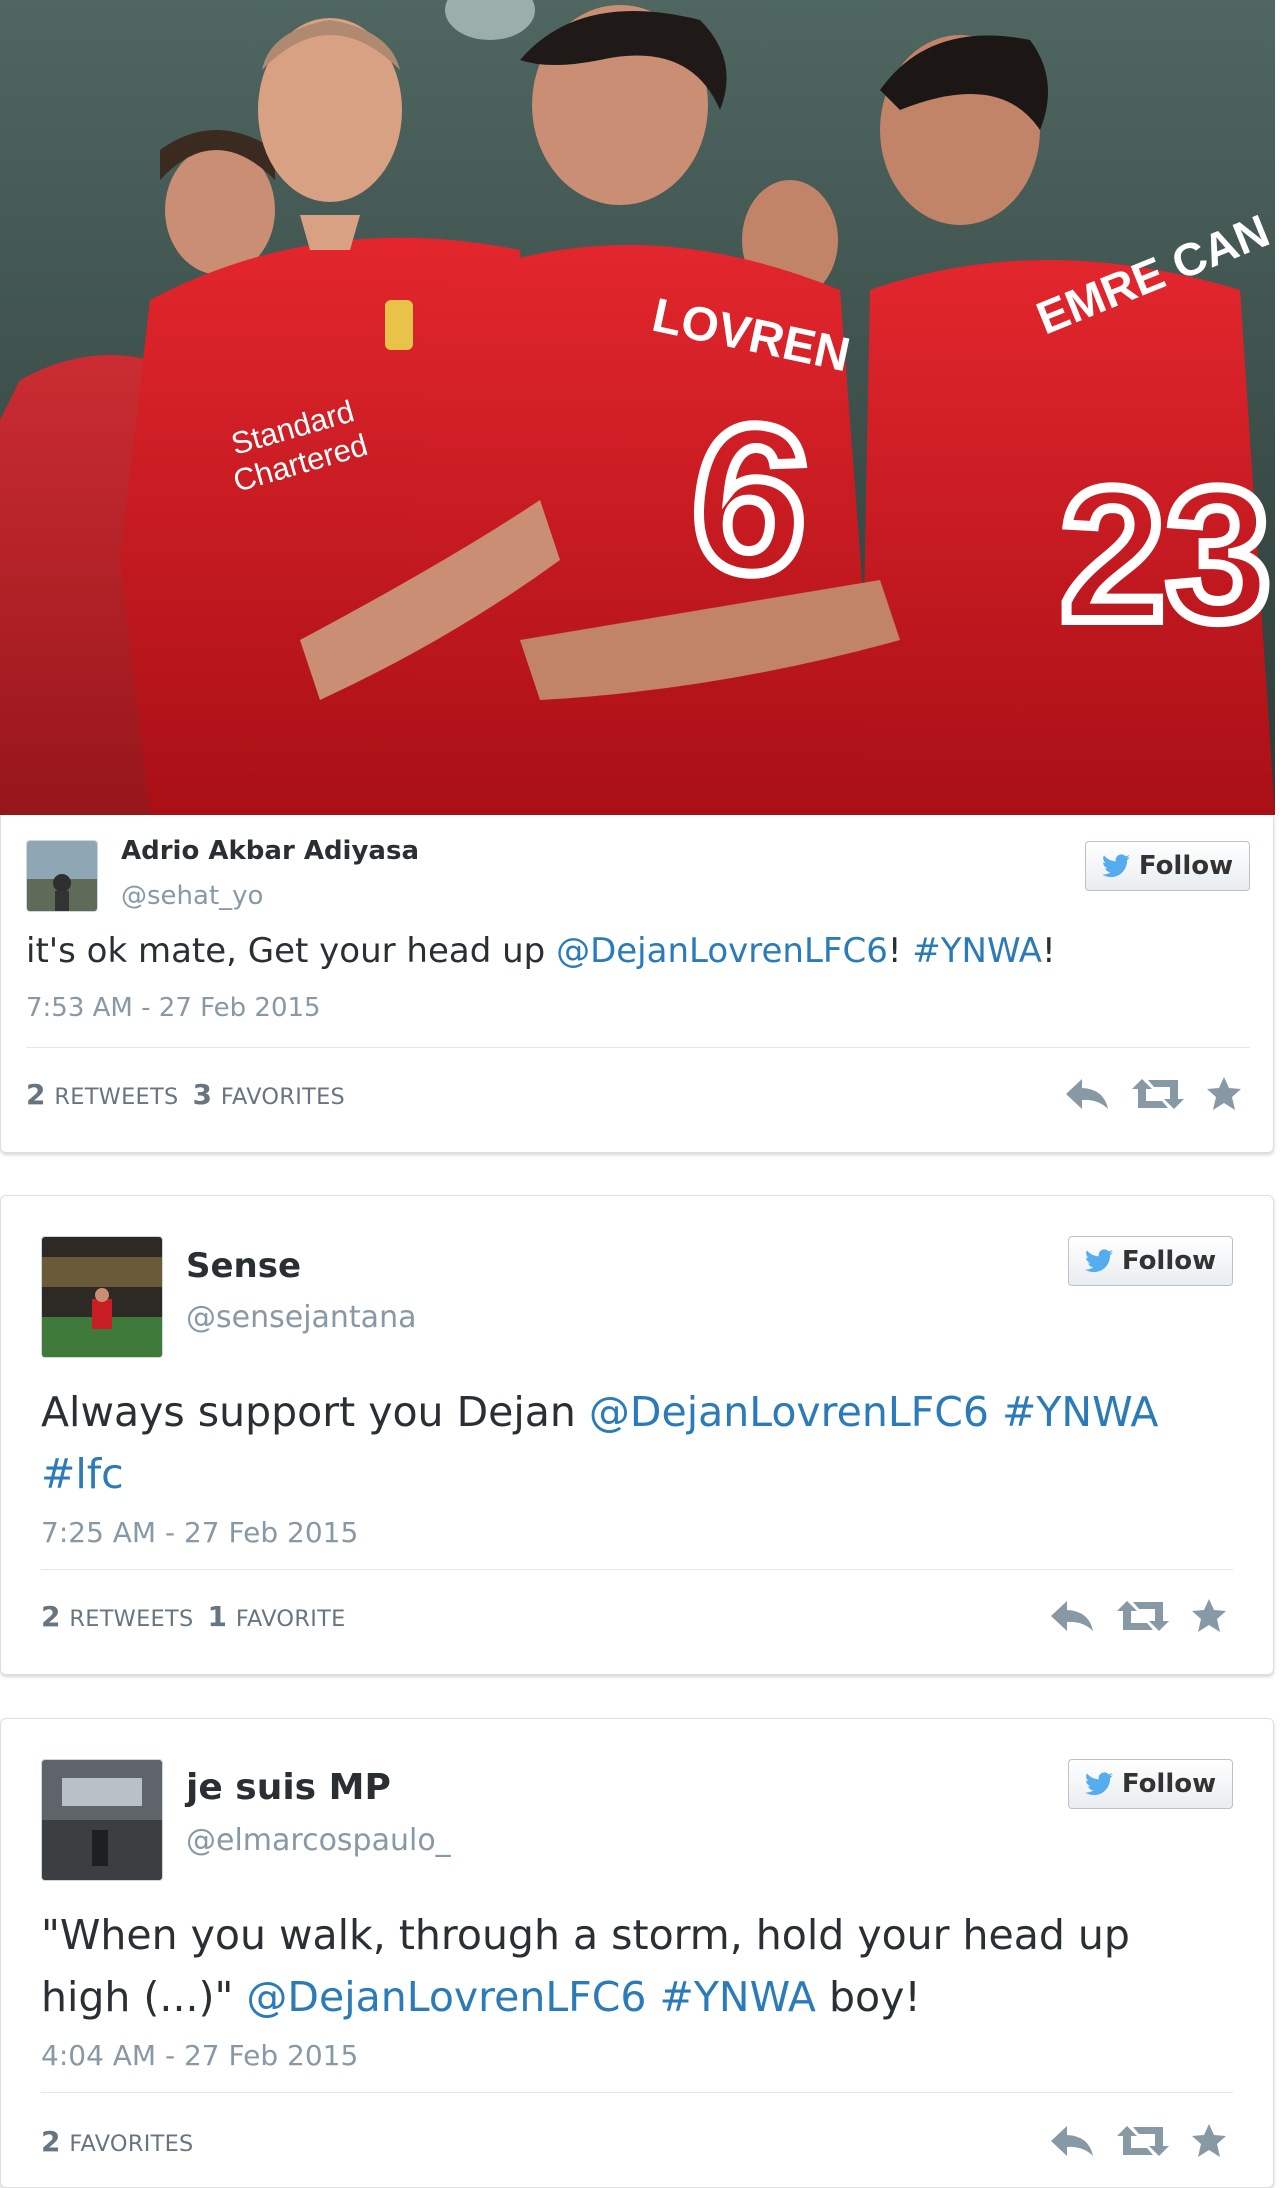 The height and width of the screenshot is (2188, 1280). What do you see at coordinates (200, 1616) in the screenshot?
I see `tweet-stats: 2 RETWEETS 1 FAVORITE` at bounding box center [200, 1616].